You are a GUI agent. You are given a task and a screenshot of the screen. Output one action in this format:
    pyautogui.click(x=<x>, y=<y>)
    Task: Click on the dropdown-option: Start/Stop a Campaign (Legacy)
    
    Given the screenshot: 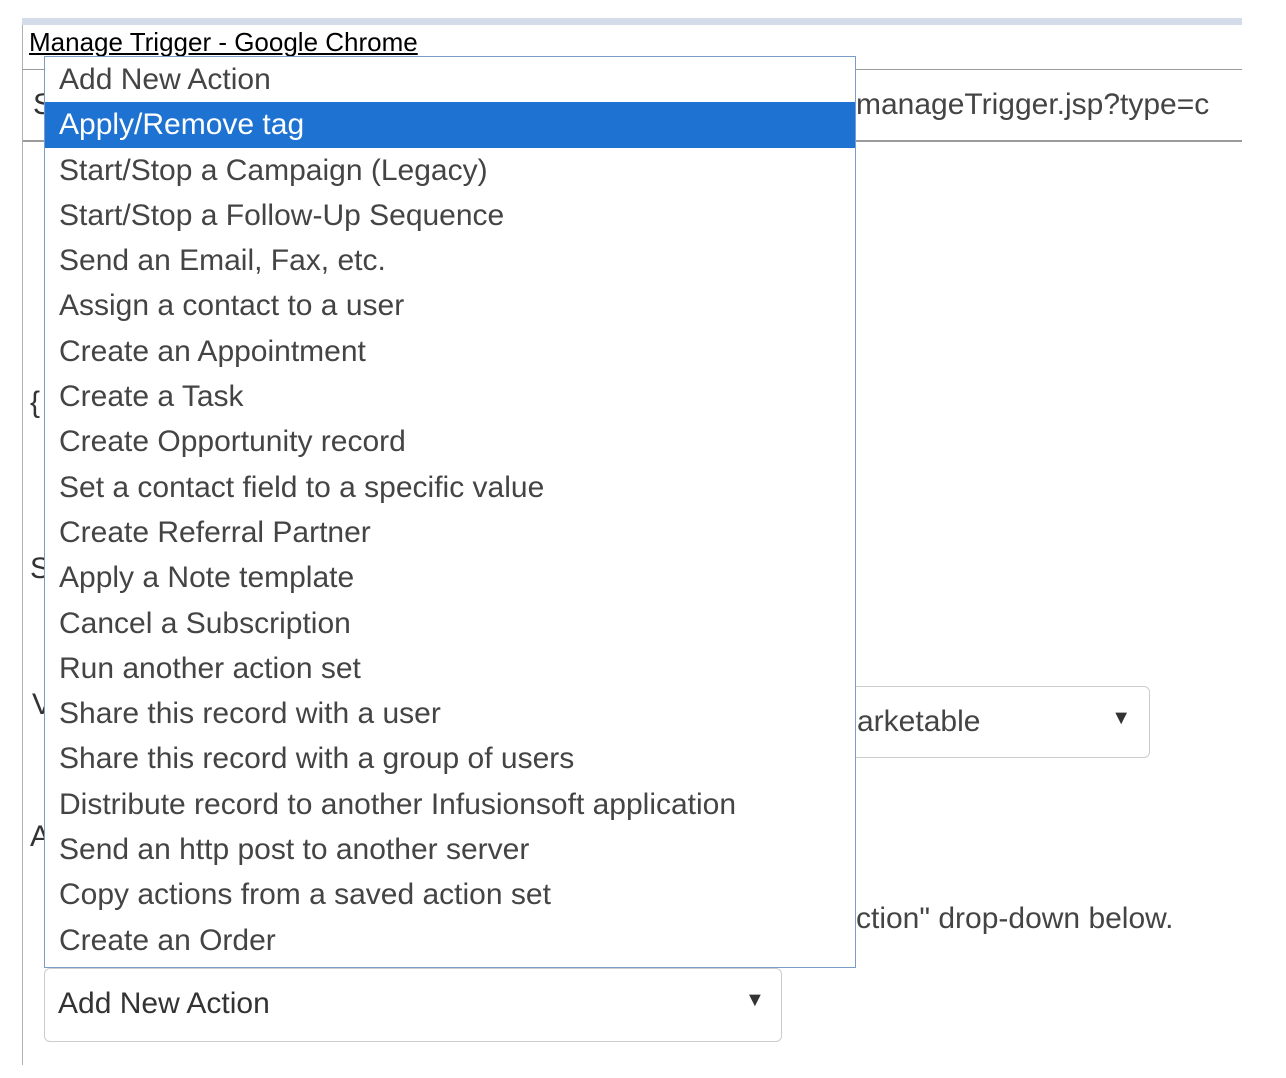 What is the action you would take?
    pyautogui.click(x=450, y=170)
    